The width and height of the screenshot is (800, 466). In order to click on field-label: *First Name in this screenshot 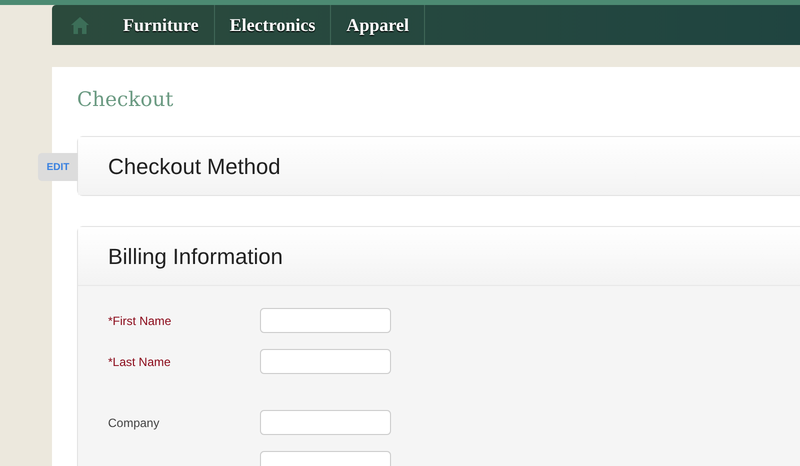, I will do `click(140, 321)`.